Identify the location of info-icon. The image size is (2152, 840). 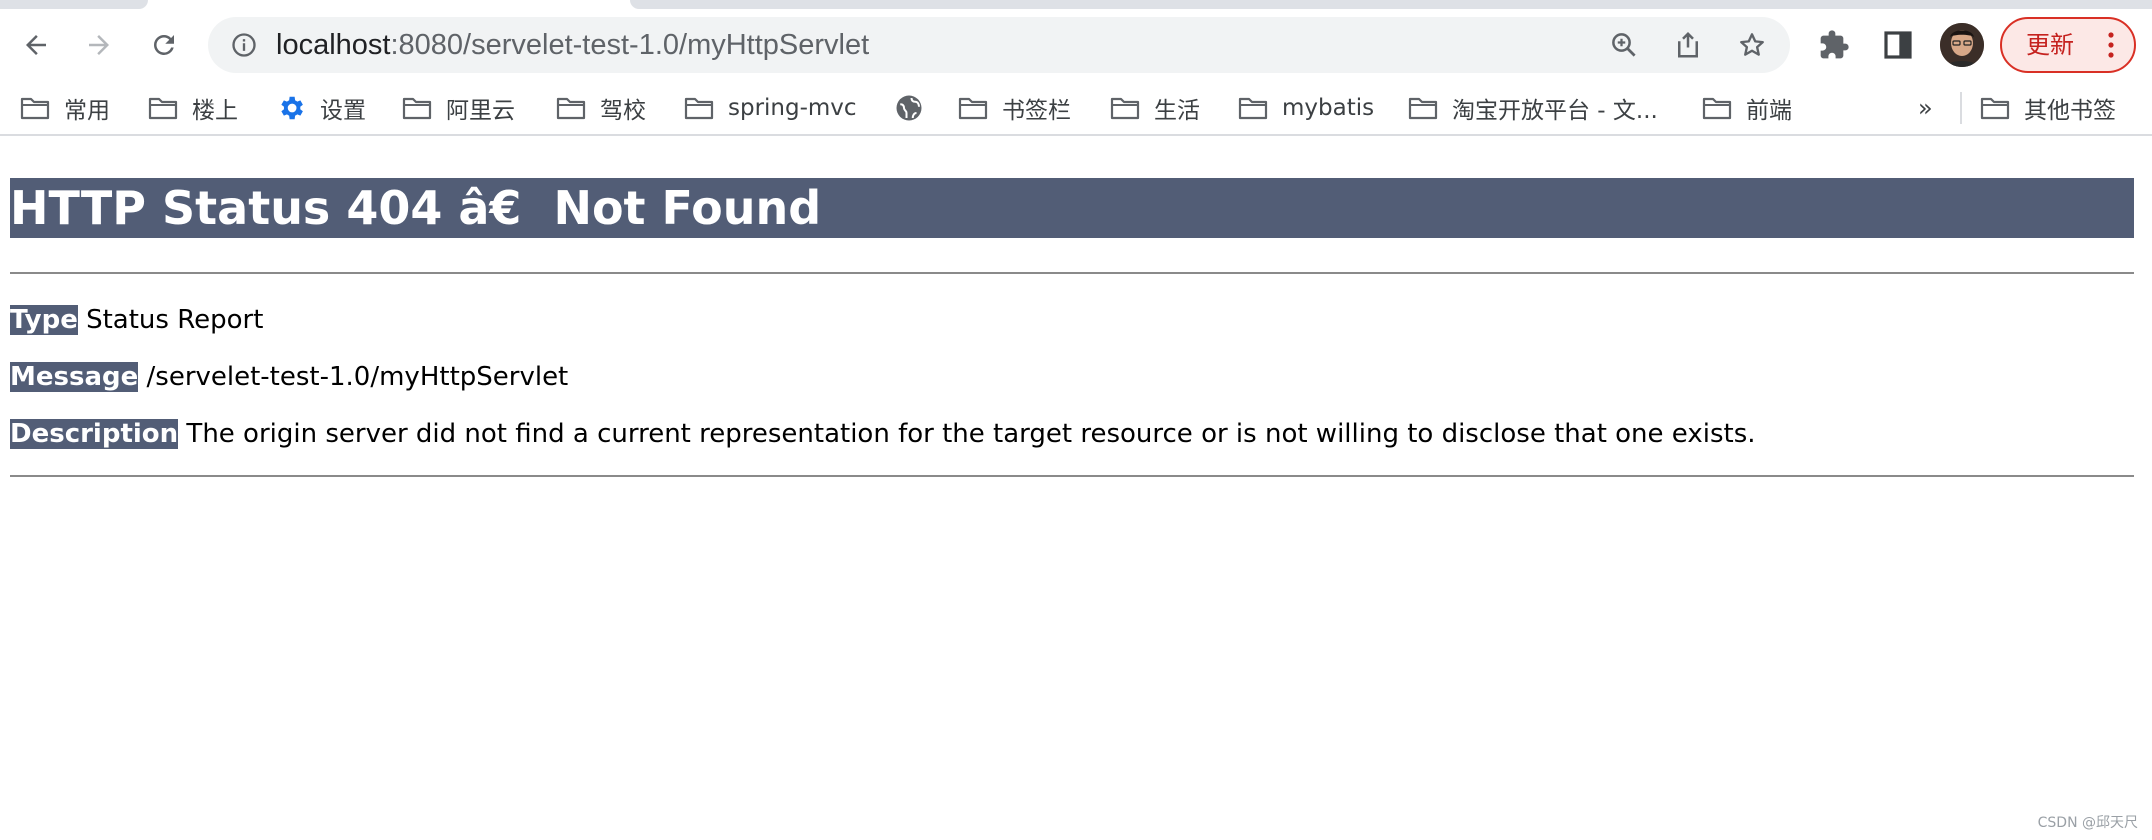
(244, 45).